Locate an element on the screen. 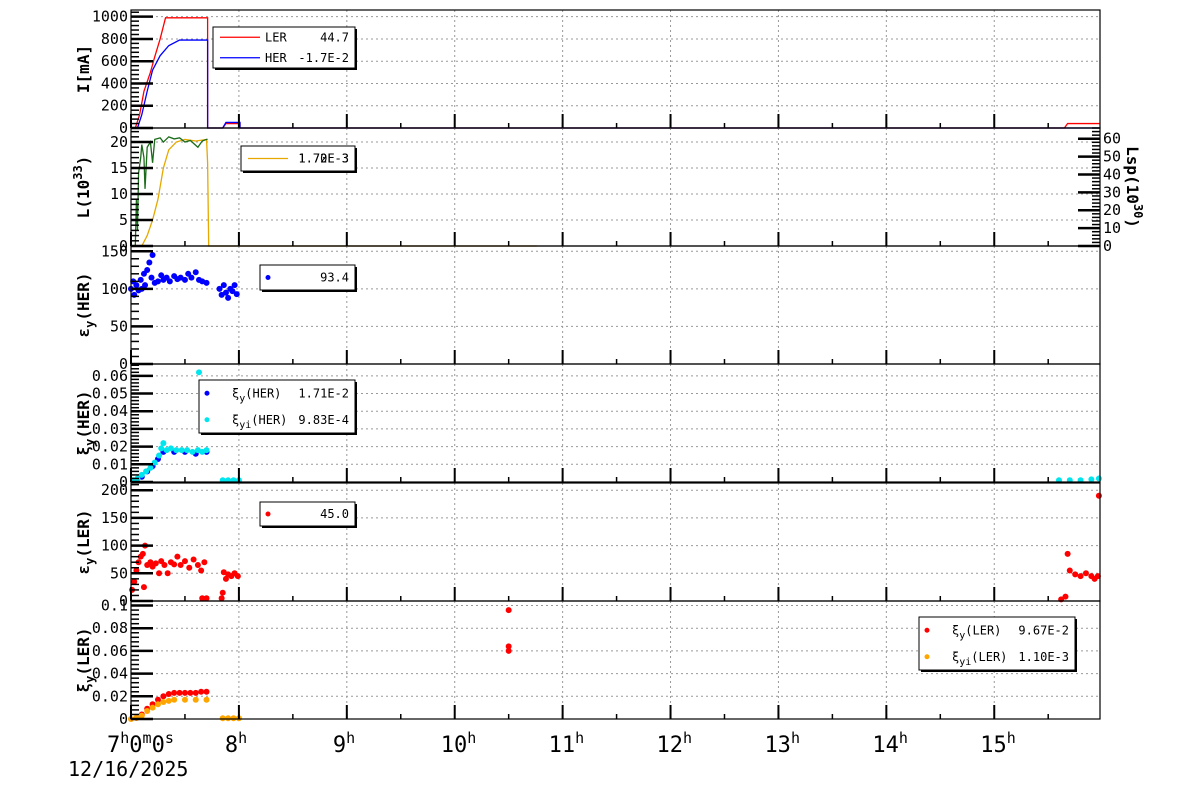 The width and height of the screenshot is (1200, 798). y-axis-label: εy(LER) is located at coordinates (85, 541).